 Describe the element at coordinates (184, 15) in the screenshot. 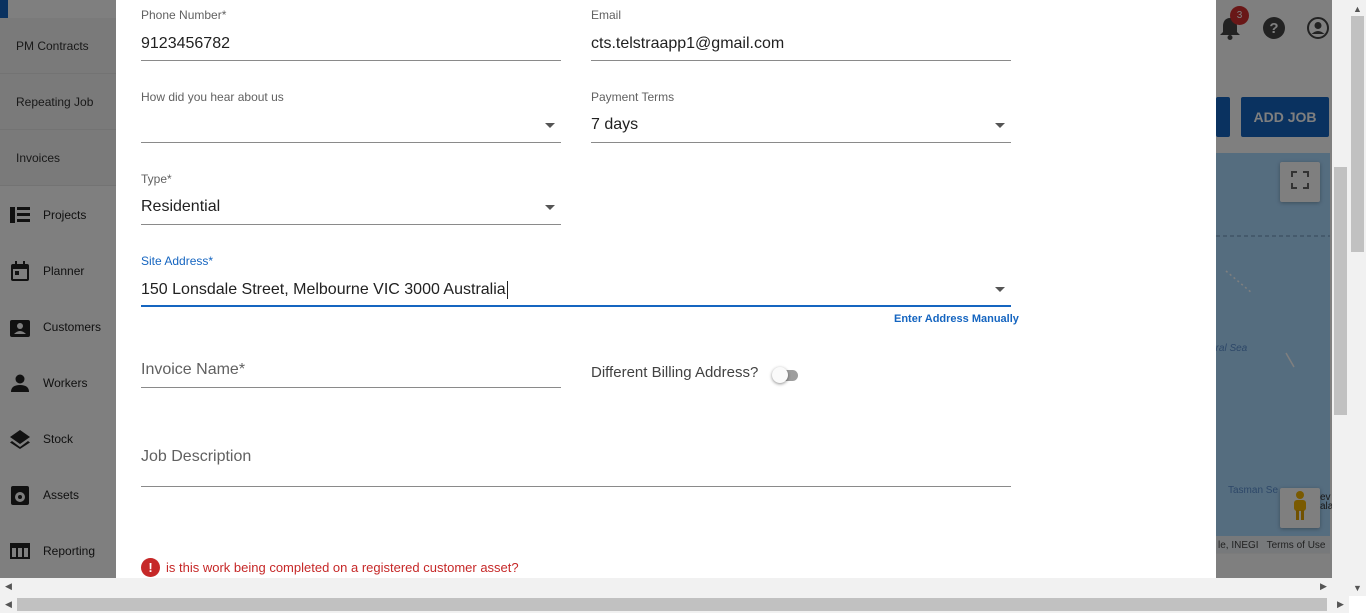

I see `phone-number-label: Phone Number*` at that location.